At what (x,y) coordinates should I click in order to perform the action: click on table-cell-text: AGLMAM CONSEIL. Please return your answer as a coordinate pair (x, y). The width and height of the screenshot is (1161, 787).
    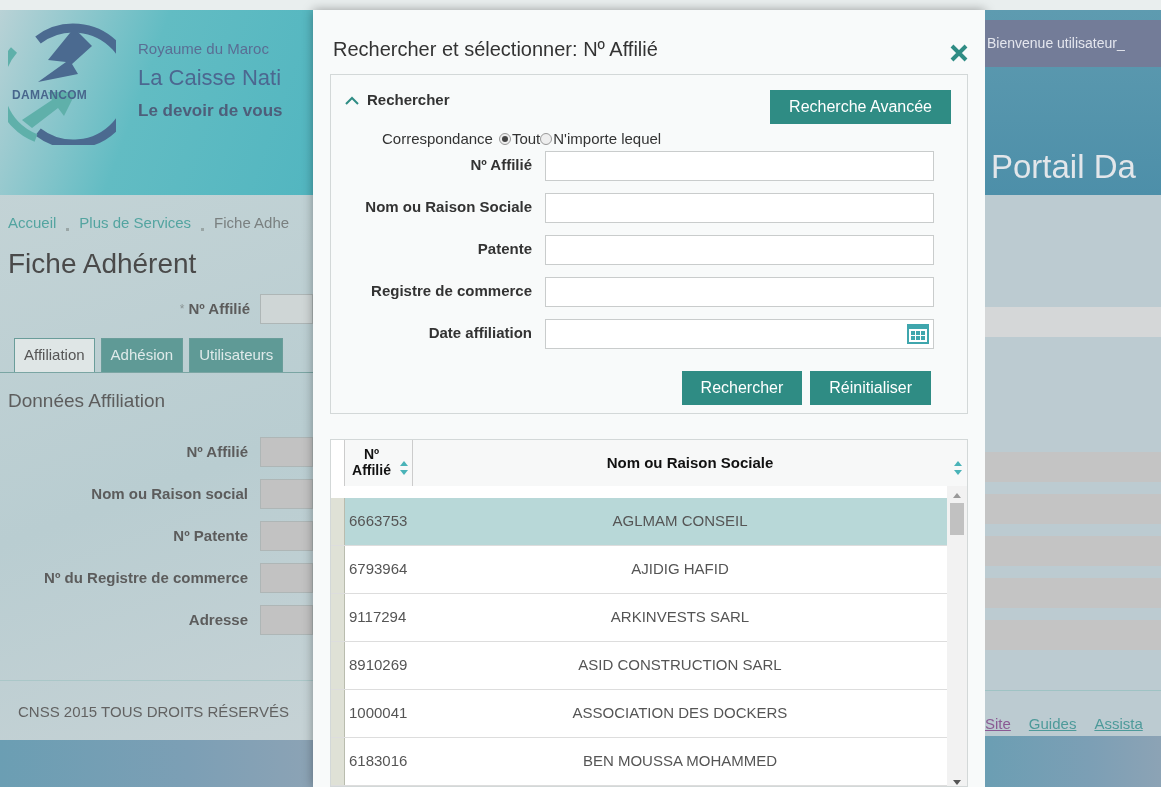
    Looking at the image, I should click on (680, 521).